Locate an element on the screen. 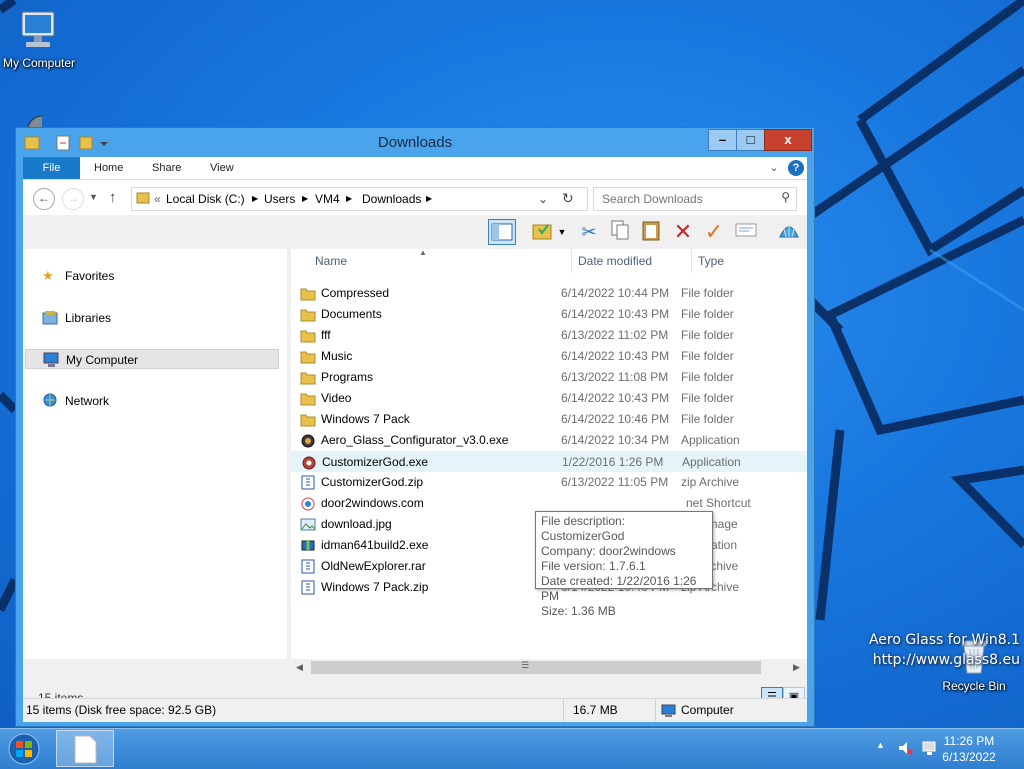 This screenshot has height=769, width=1024. cut-button: ✂ is located at coordinates (589, 232).